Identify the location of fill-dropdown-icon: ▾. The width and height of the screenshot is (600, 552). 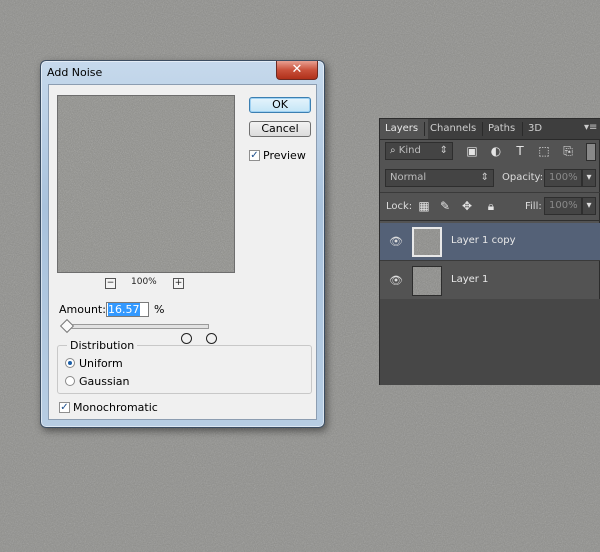
(589, 206).